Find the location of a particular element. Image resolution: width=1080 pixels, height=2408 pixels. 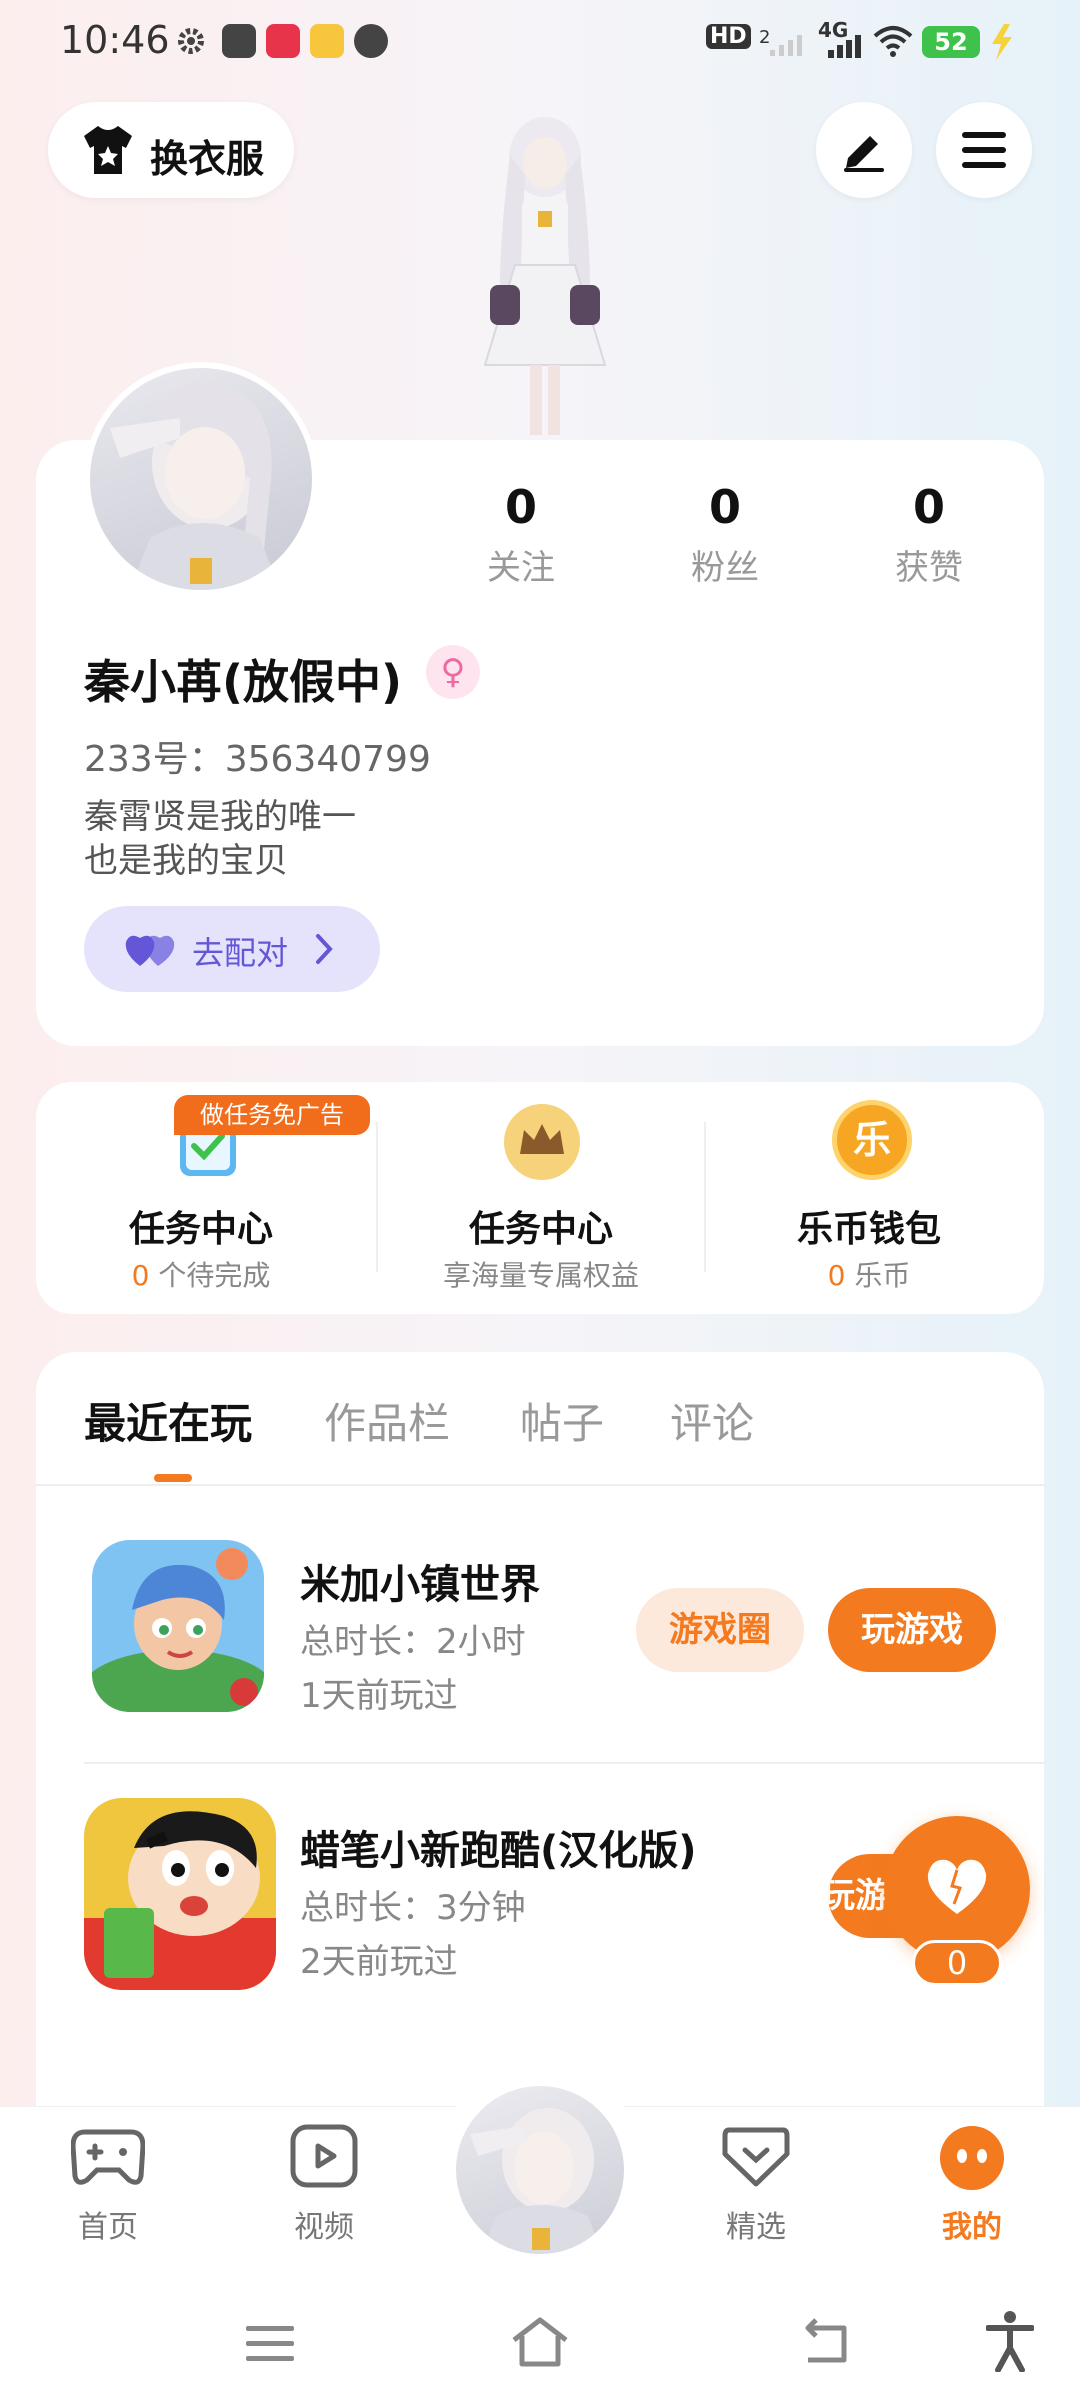

tab-posts: 帖子 is located at coordinates (562, 1420).